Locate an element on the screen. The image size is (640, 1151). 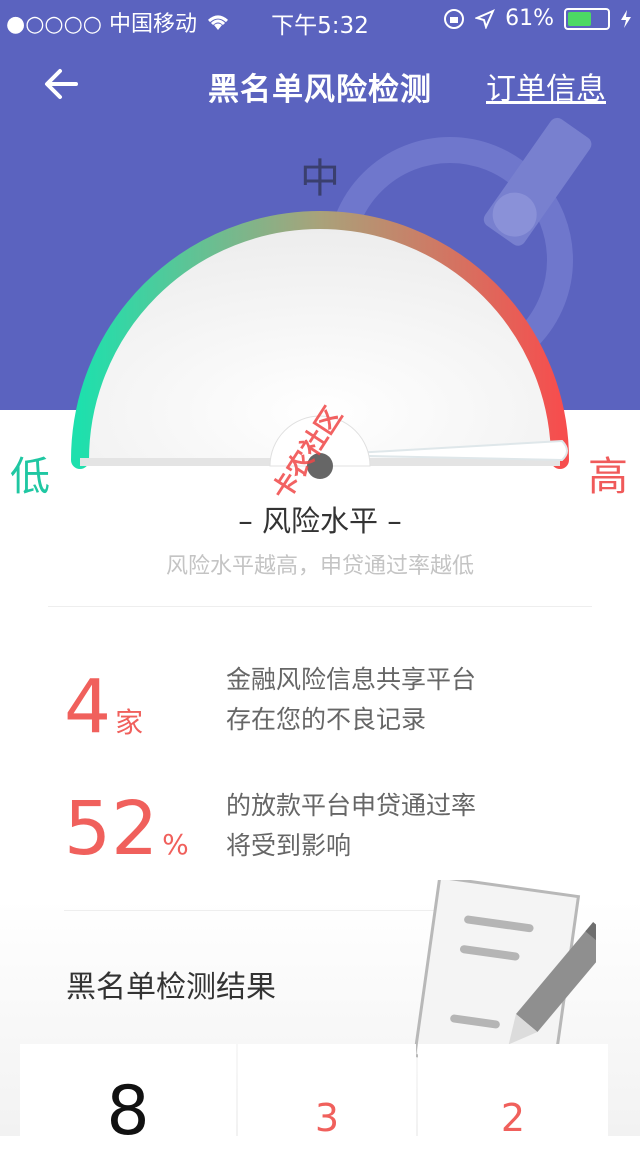
result-count: 2 is located at coordinates (513, 1118).